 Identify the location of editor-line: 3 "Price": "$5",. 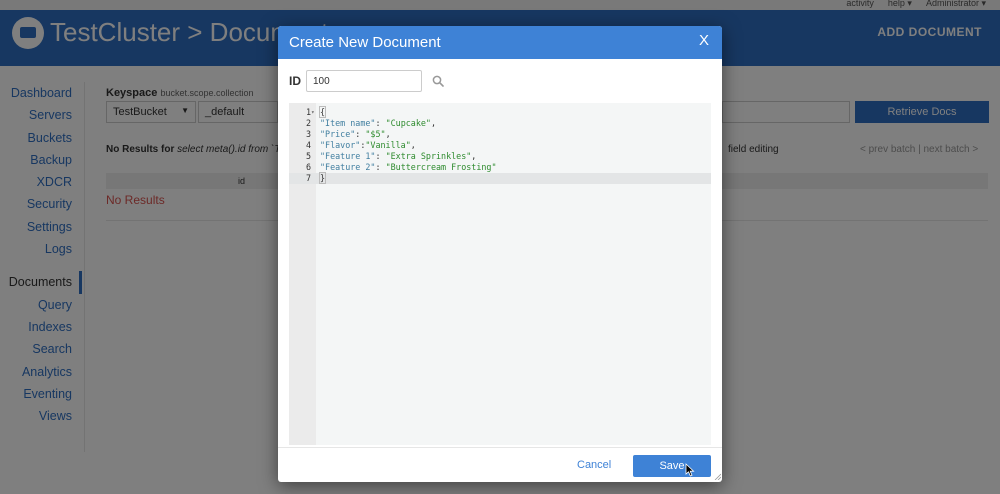
(500, 134).